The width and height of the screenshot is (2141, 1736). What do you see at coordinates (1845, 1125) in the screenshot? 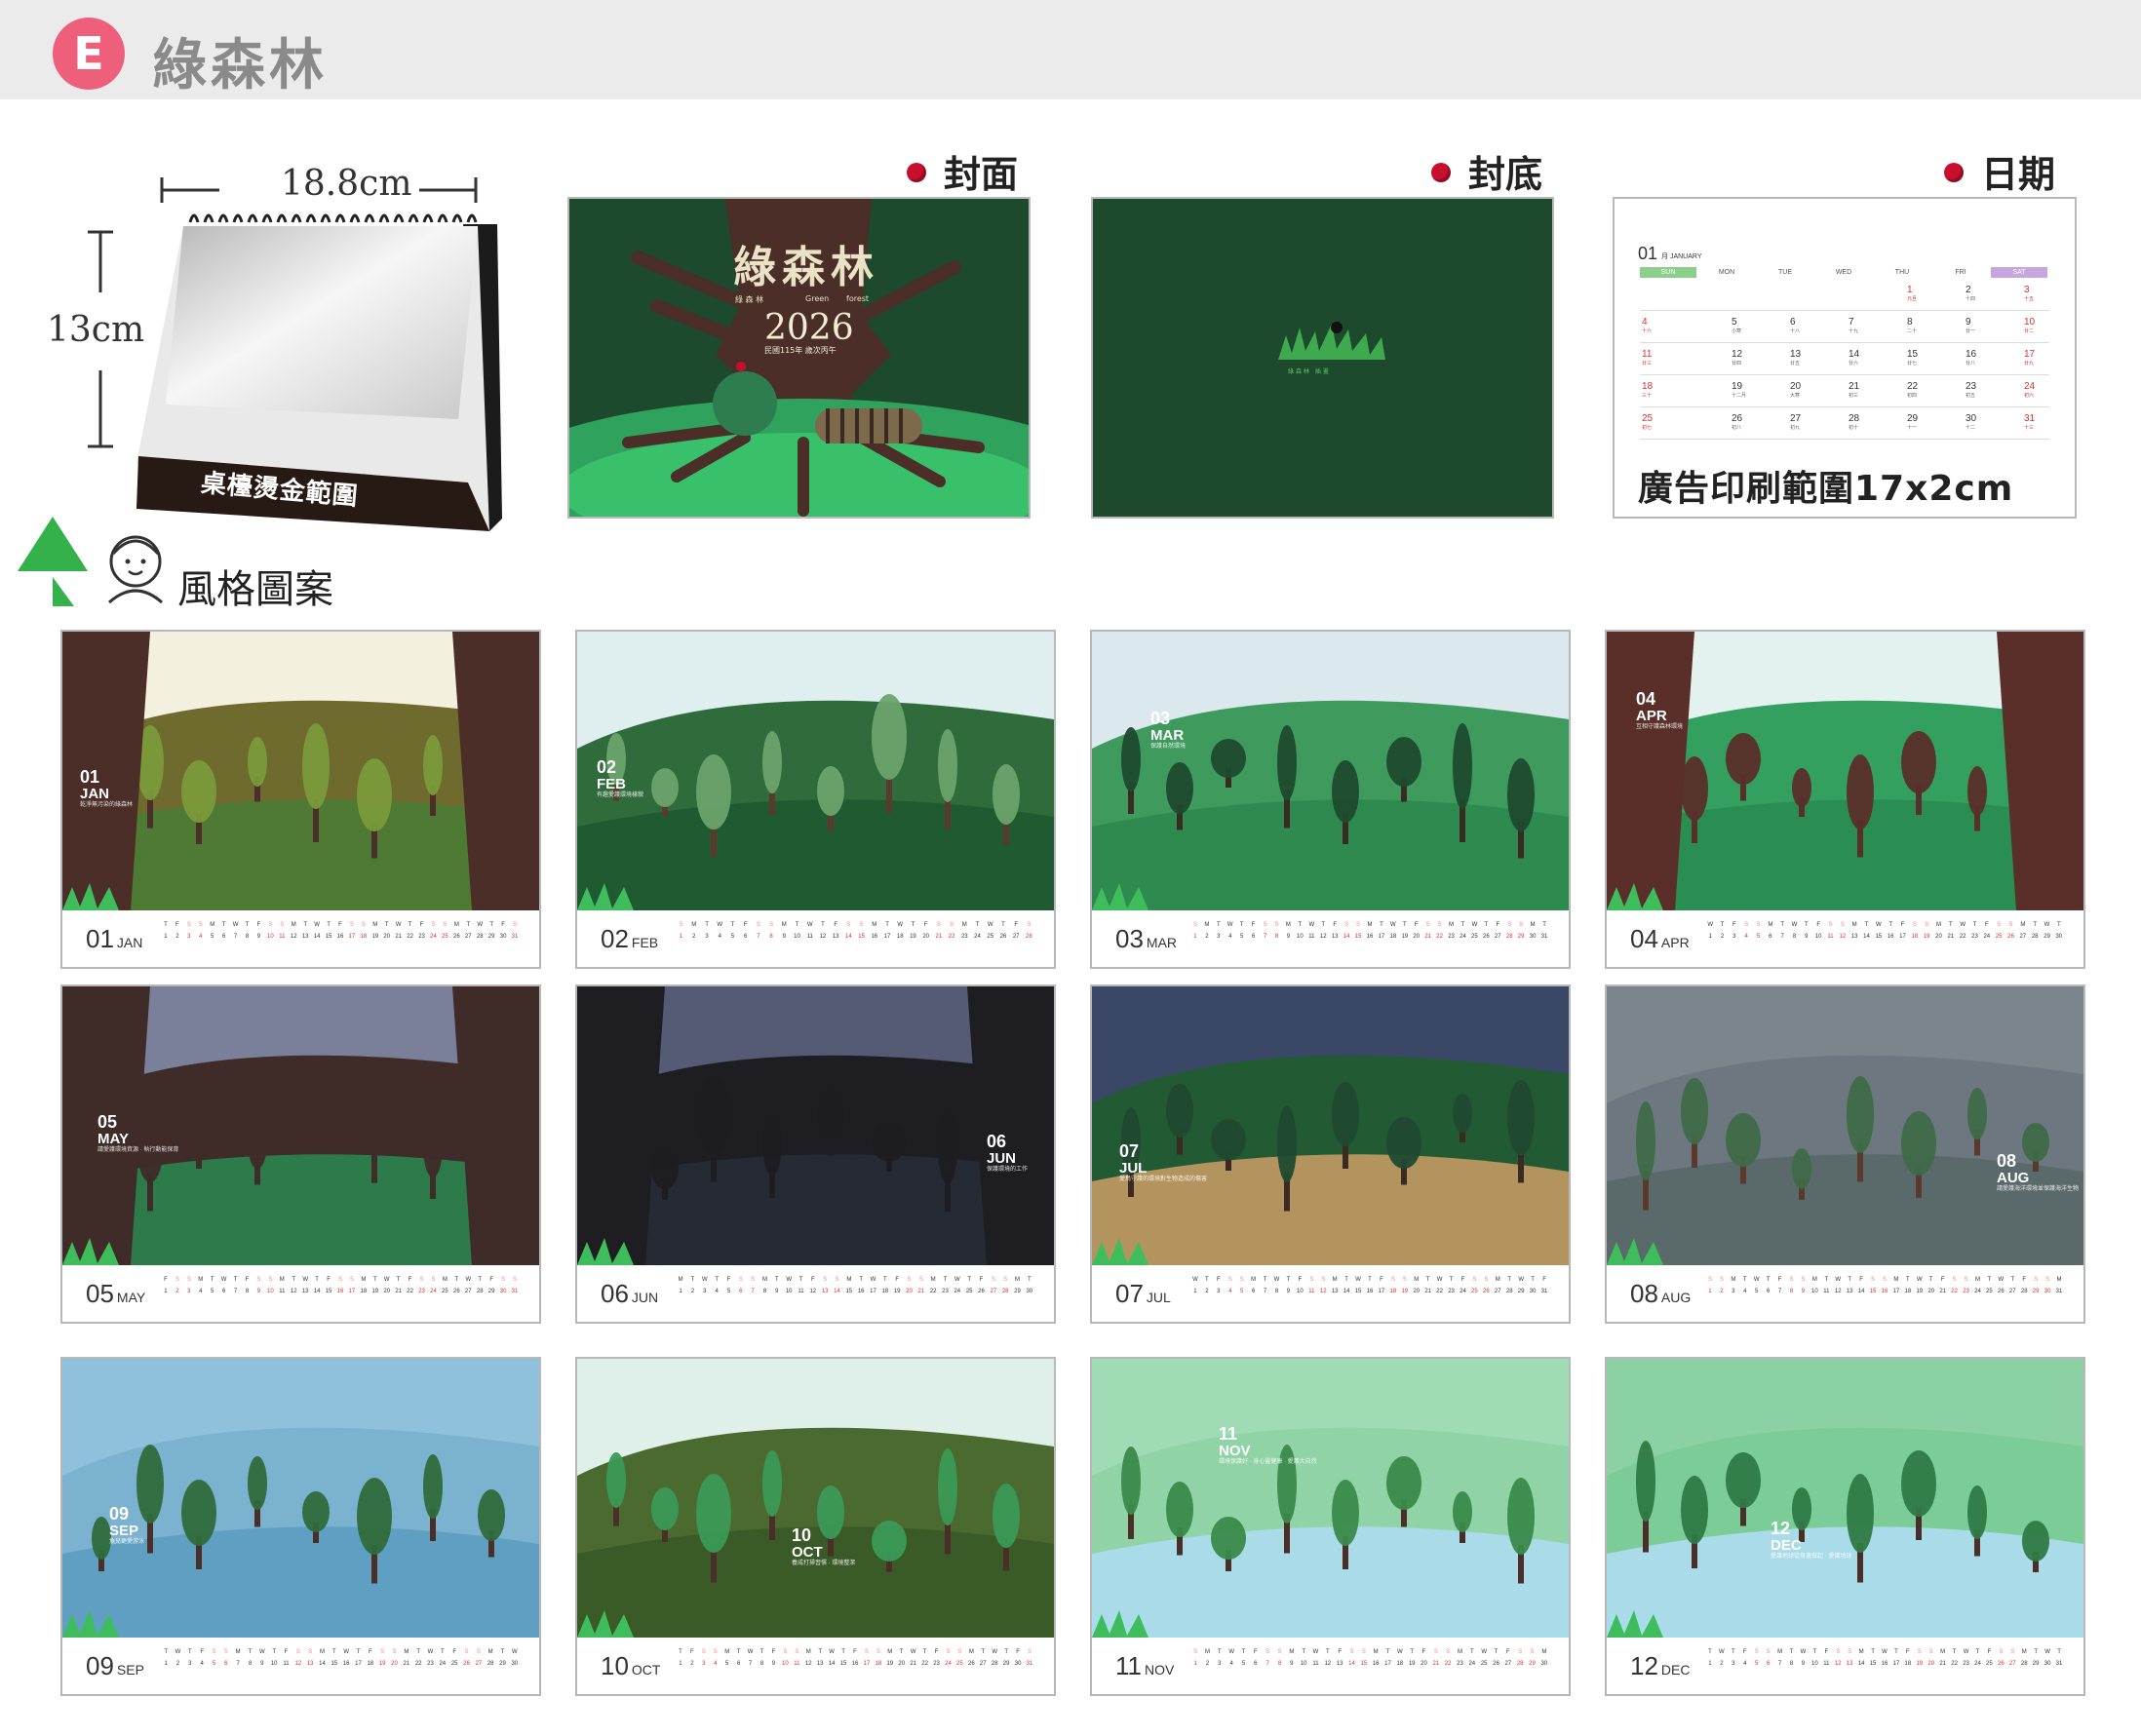
I see `month-illustration: 08 AUG 請愛護海洋環境並保護海洋生物` at bounding box center [1845, 1125].